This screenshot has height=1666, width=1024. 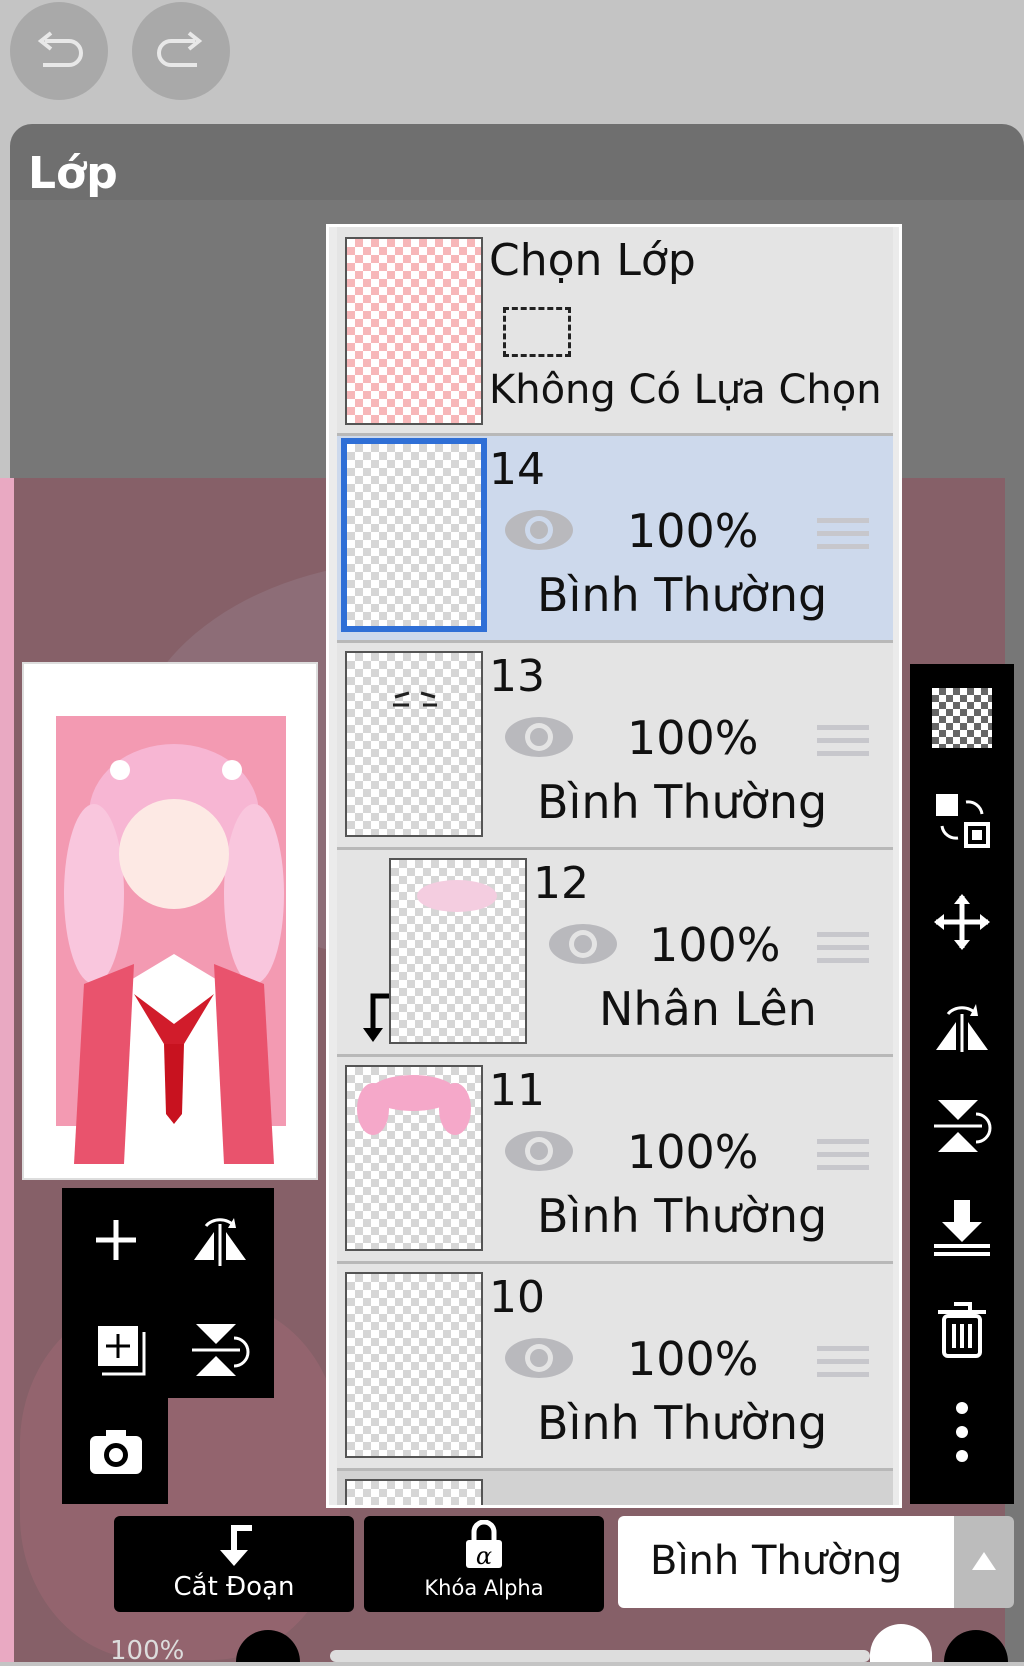 I want to click on right-toolbar, so click(x=962, y=1084).